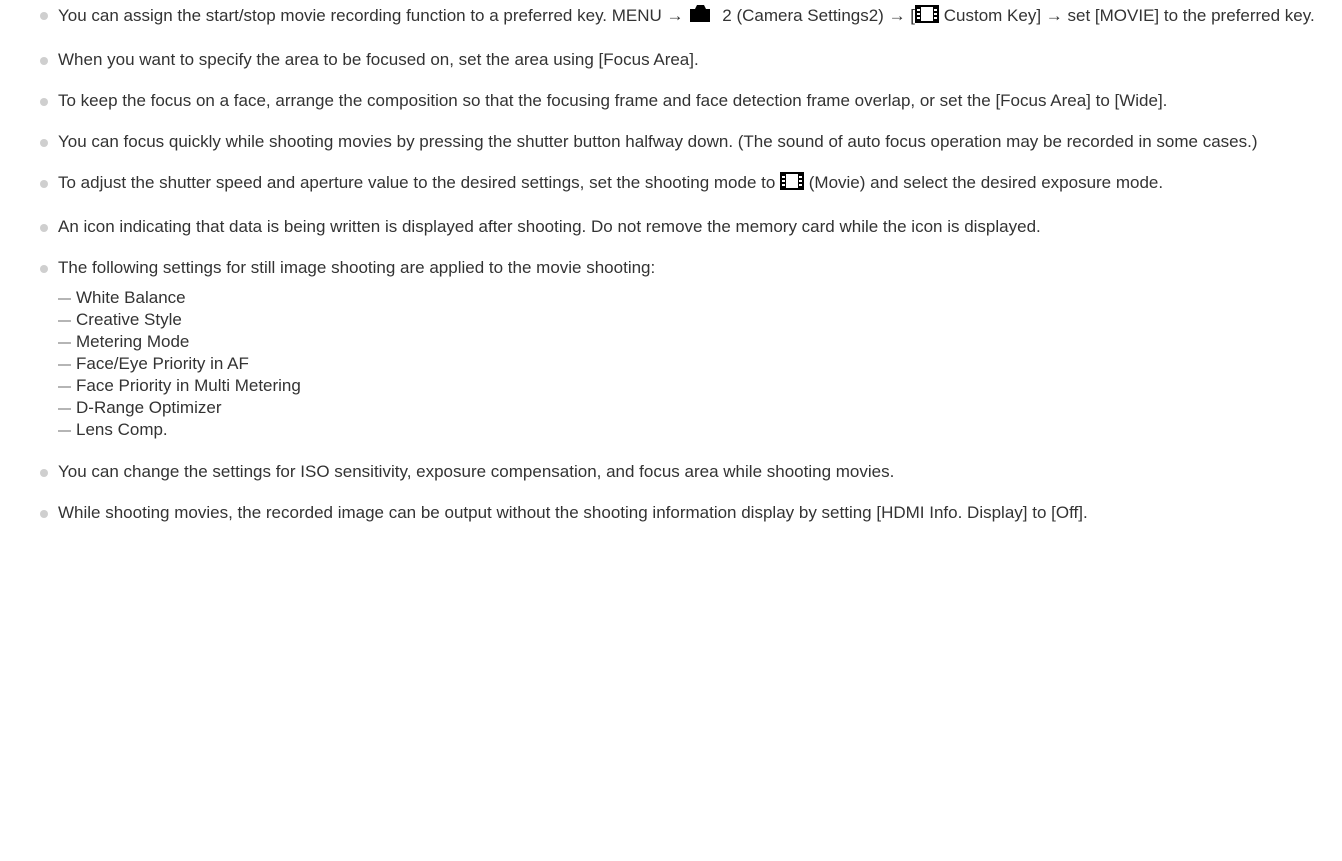 Image resolution: width=1342 pixels, height=861 pixels. I want to click on list-item: Face/Eye Priority in AF, so click(694, 364).